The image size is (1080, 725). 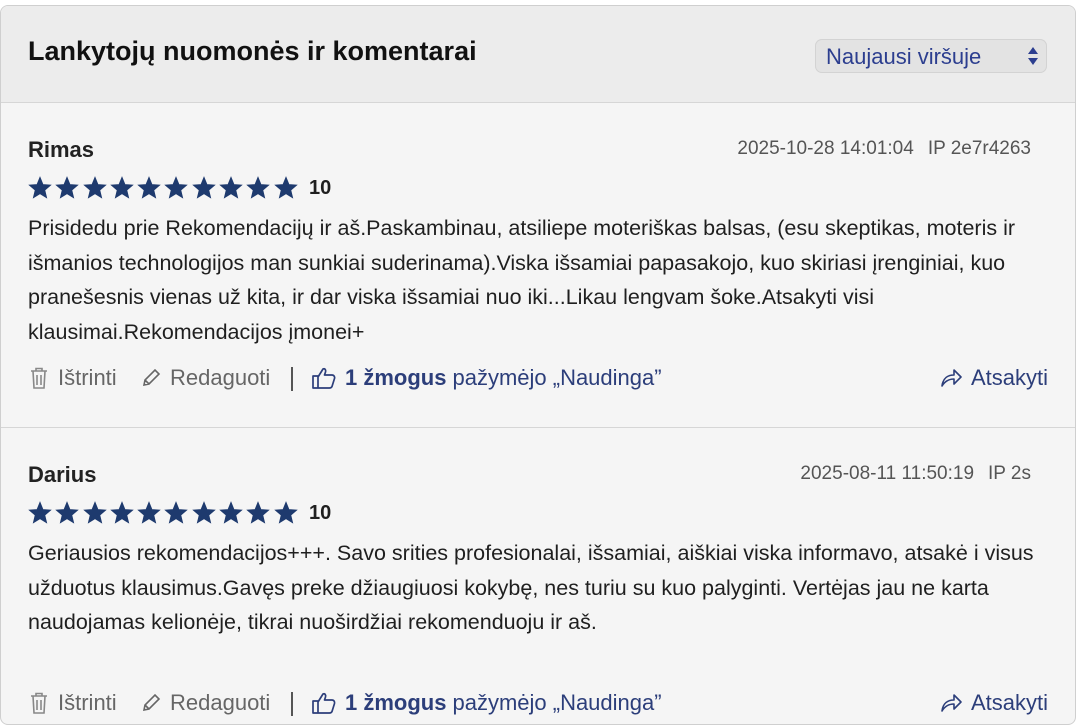 I want to click on comment-date: 2025-08-11 11:50:19, so click(x=887, y=473).